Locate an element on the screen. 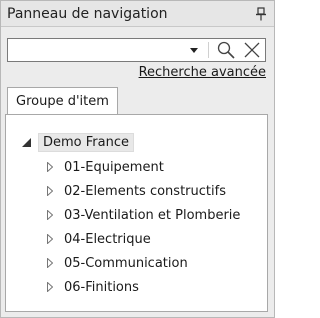 The width and height of the screenshot is (320, 318). tab-item-group: Groupe d'item is located at coordinates (62, 100).